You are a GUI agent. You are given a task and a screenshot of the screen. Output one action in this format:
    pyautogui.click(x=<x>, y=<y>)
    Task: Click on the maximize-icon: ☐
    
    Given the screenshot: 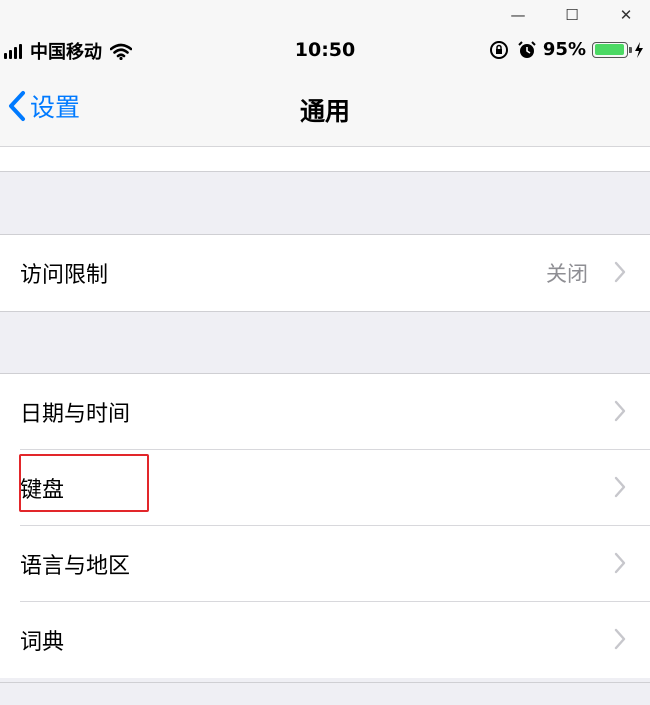 What is the action you would take?
    pyautogui.click(x=572, y=15)
    